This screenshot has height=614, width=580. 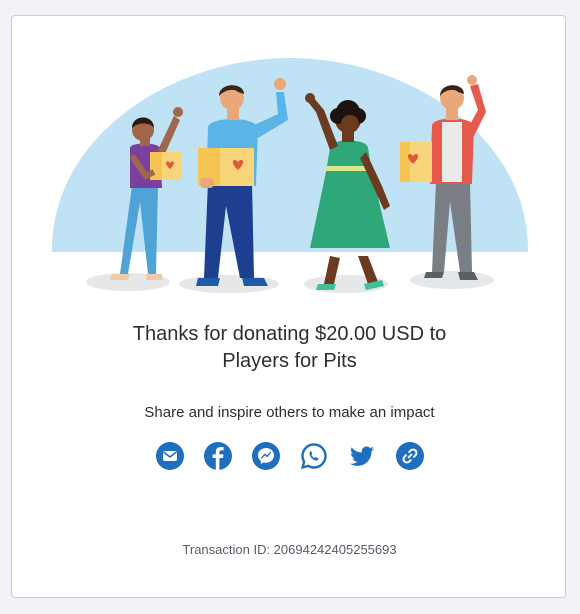 I want to click on share-email-button, so click(x=169, y=456).